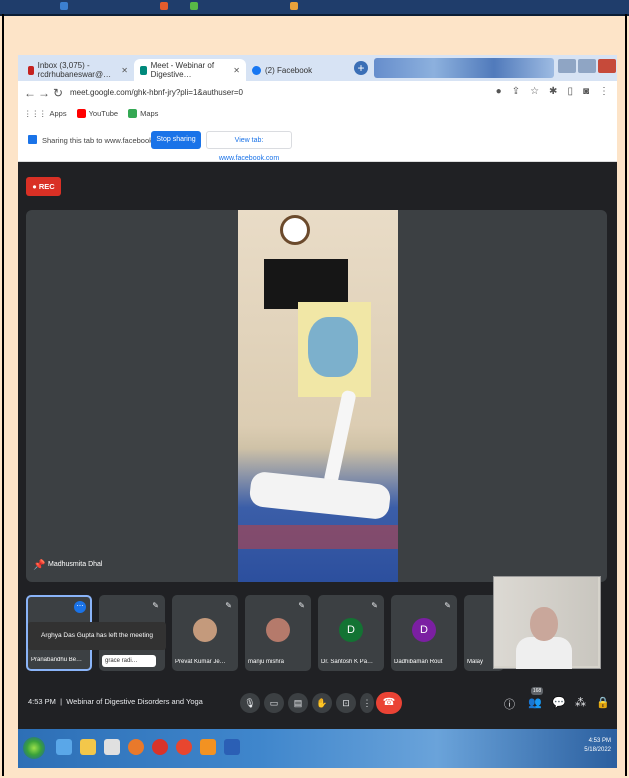  Describe the element at coordinates (75, 564) in the screenshot. I see `presenter-name: Madhusmita Dhal` at that location.